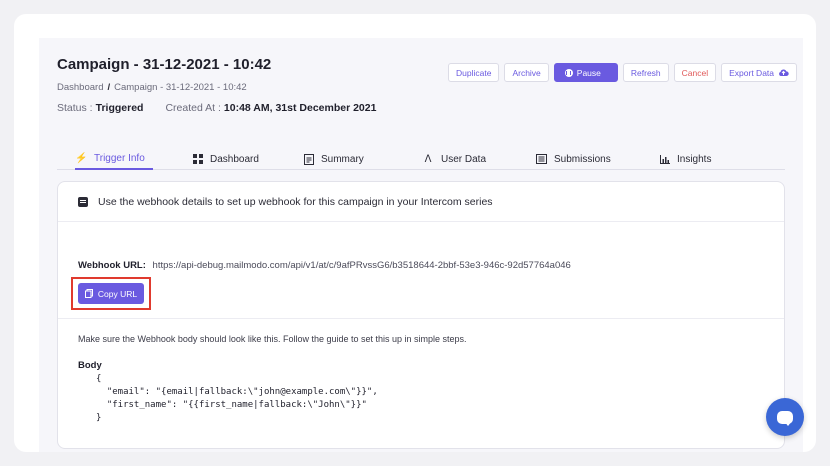  I want to click on chat-launcher, so click(785, 417).